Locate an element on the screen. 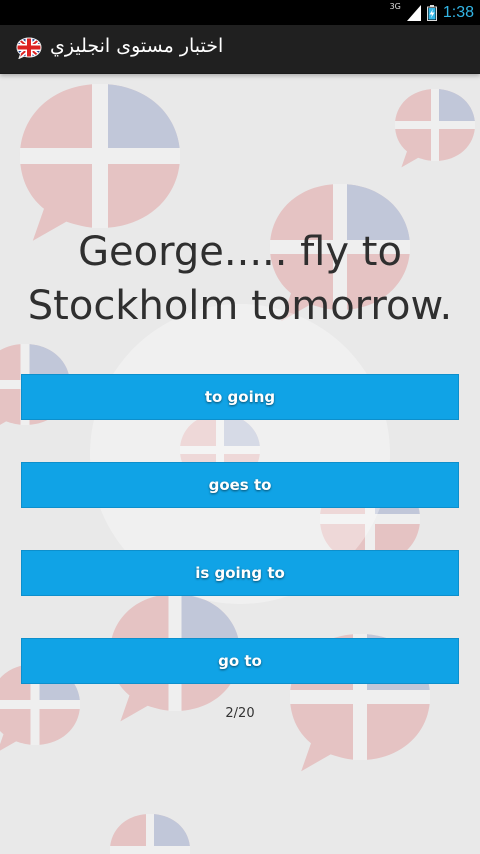 This screenshot has width=480, height=854. question-progress: 2/20 is located at coordinates (240, 713).